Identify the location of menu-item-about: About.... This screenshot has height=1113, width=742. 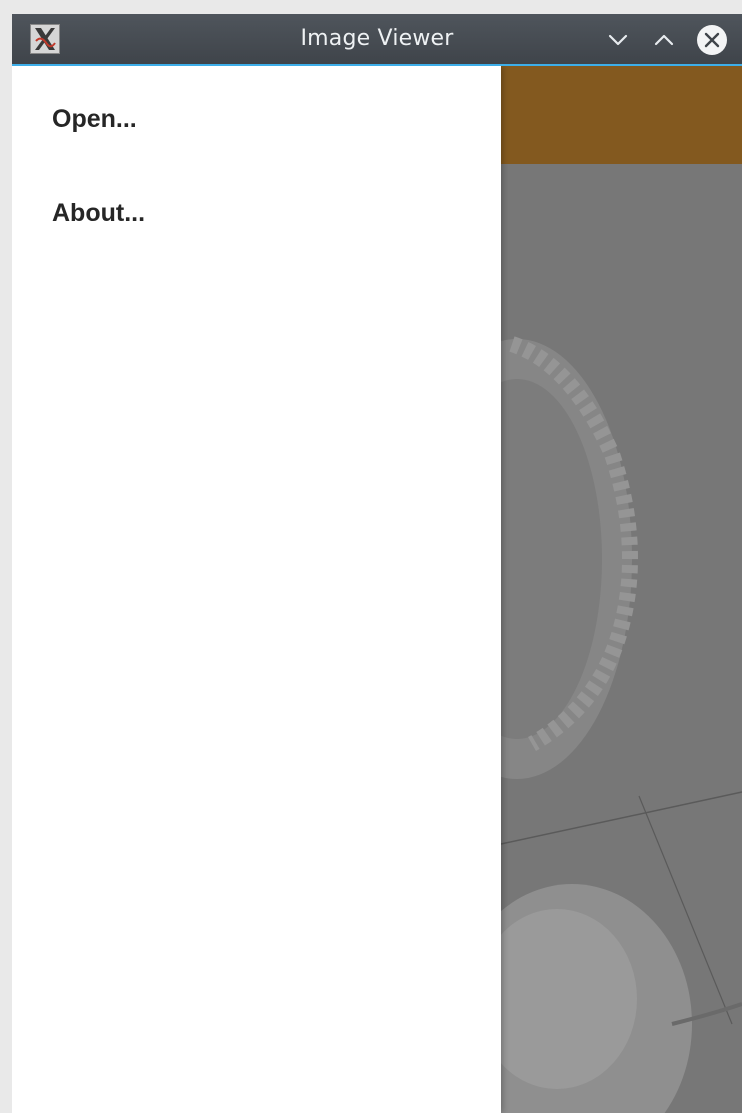
(256, 213).